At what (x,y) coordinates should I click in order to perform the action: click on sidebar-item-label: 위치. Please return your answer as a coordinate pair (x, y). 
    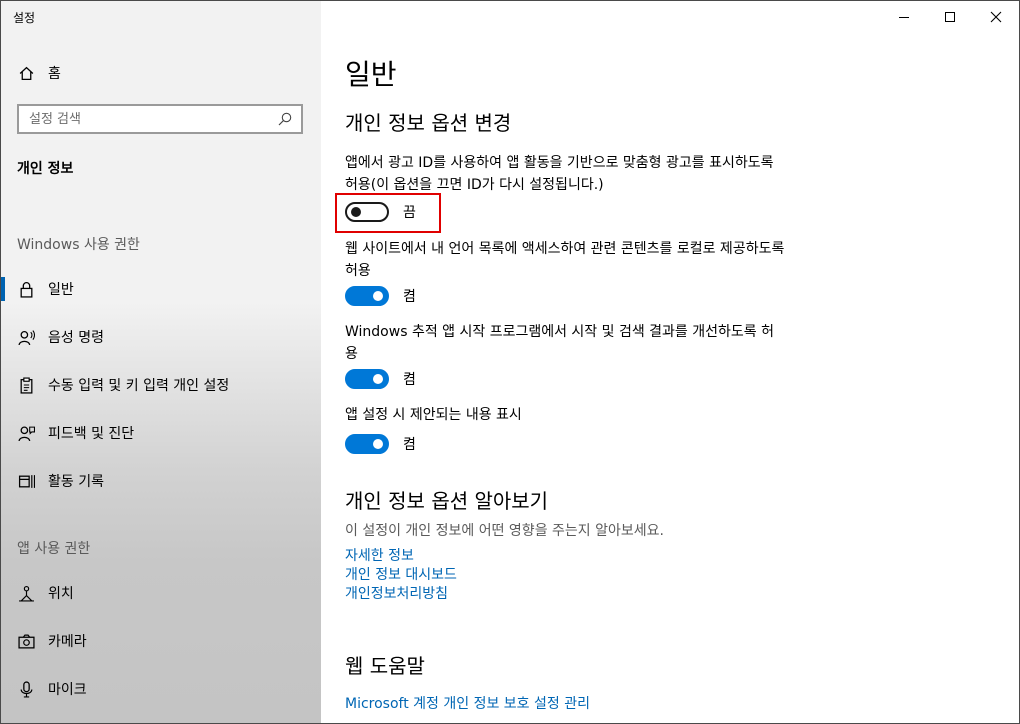
    Looking at the image, I should click on (61, 594).